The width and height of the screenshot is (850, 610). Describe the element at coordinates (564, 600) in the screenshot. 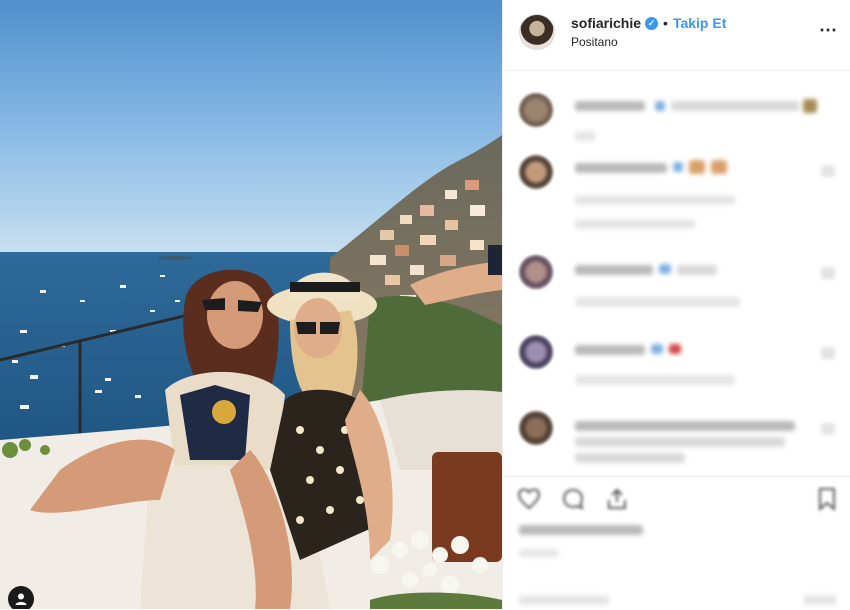

I see `redacted-comment-box` at that location.